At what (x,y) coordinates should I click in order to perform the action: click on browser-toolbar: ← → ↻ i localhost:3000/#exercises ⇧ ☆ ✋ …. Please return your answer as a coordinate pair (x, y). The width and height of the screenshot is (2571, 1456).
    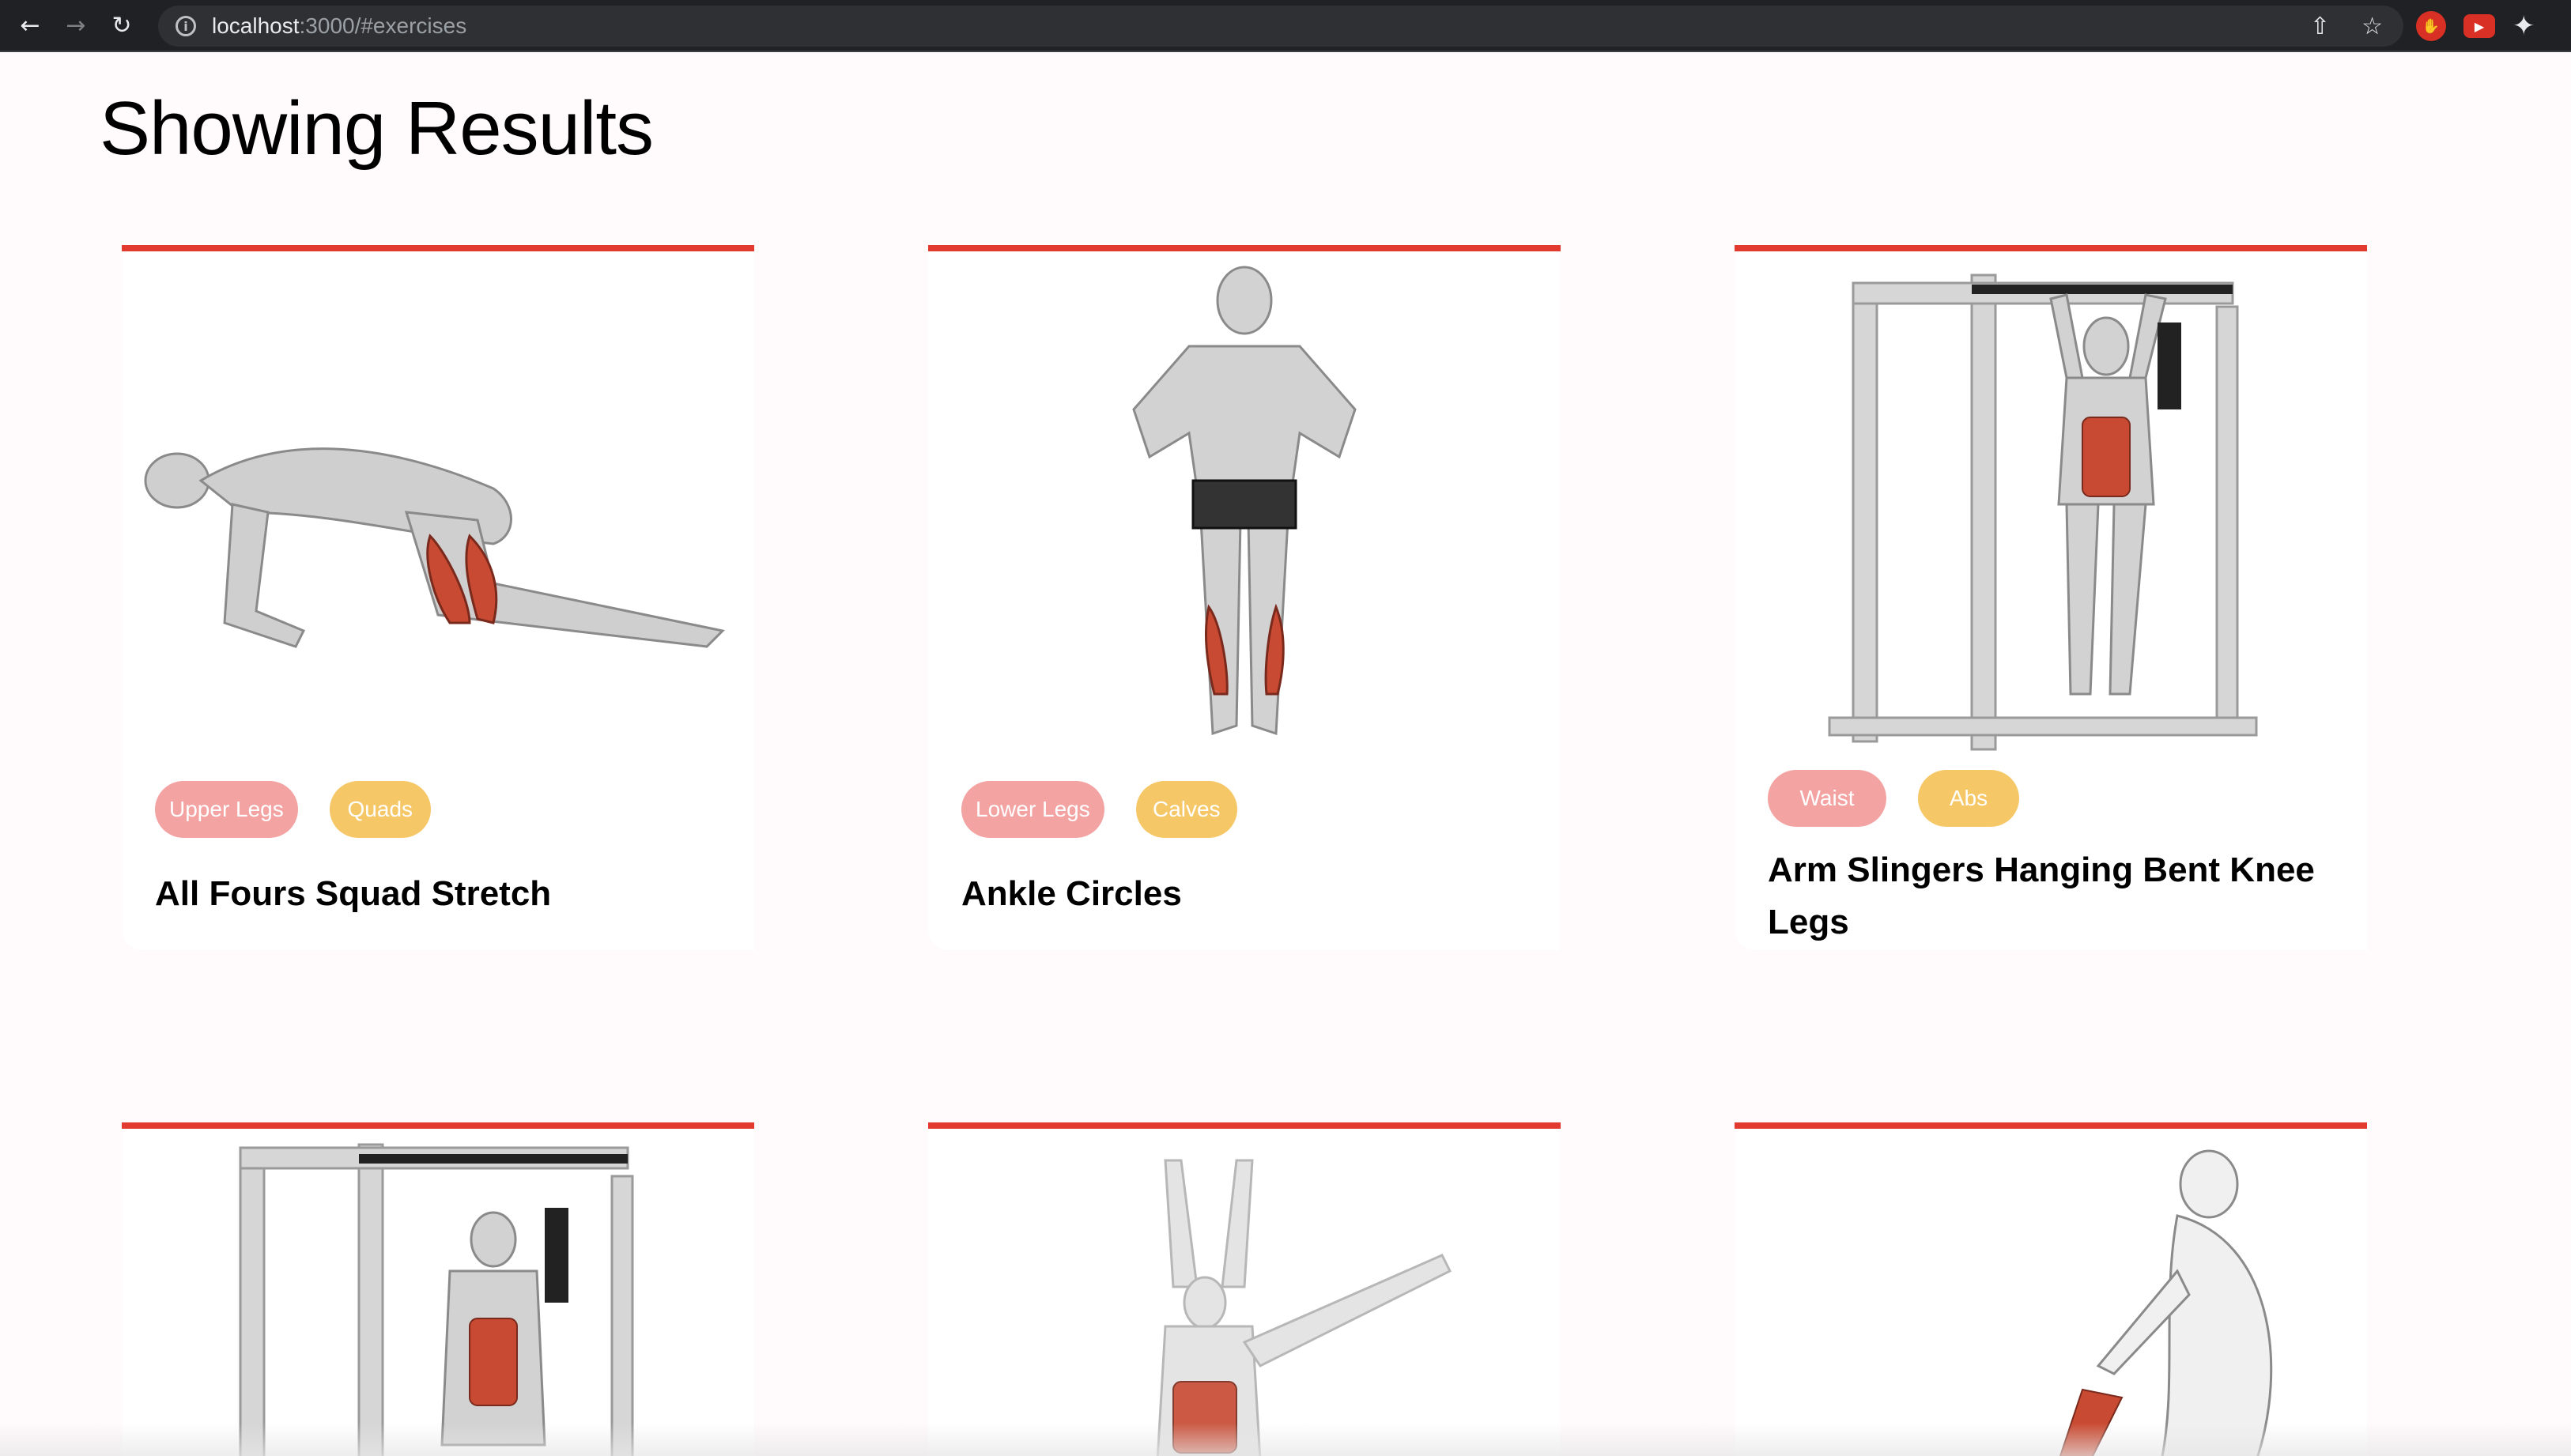
    Looking at the image, I should click on (1285, 26).